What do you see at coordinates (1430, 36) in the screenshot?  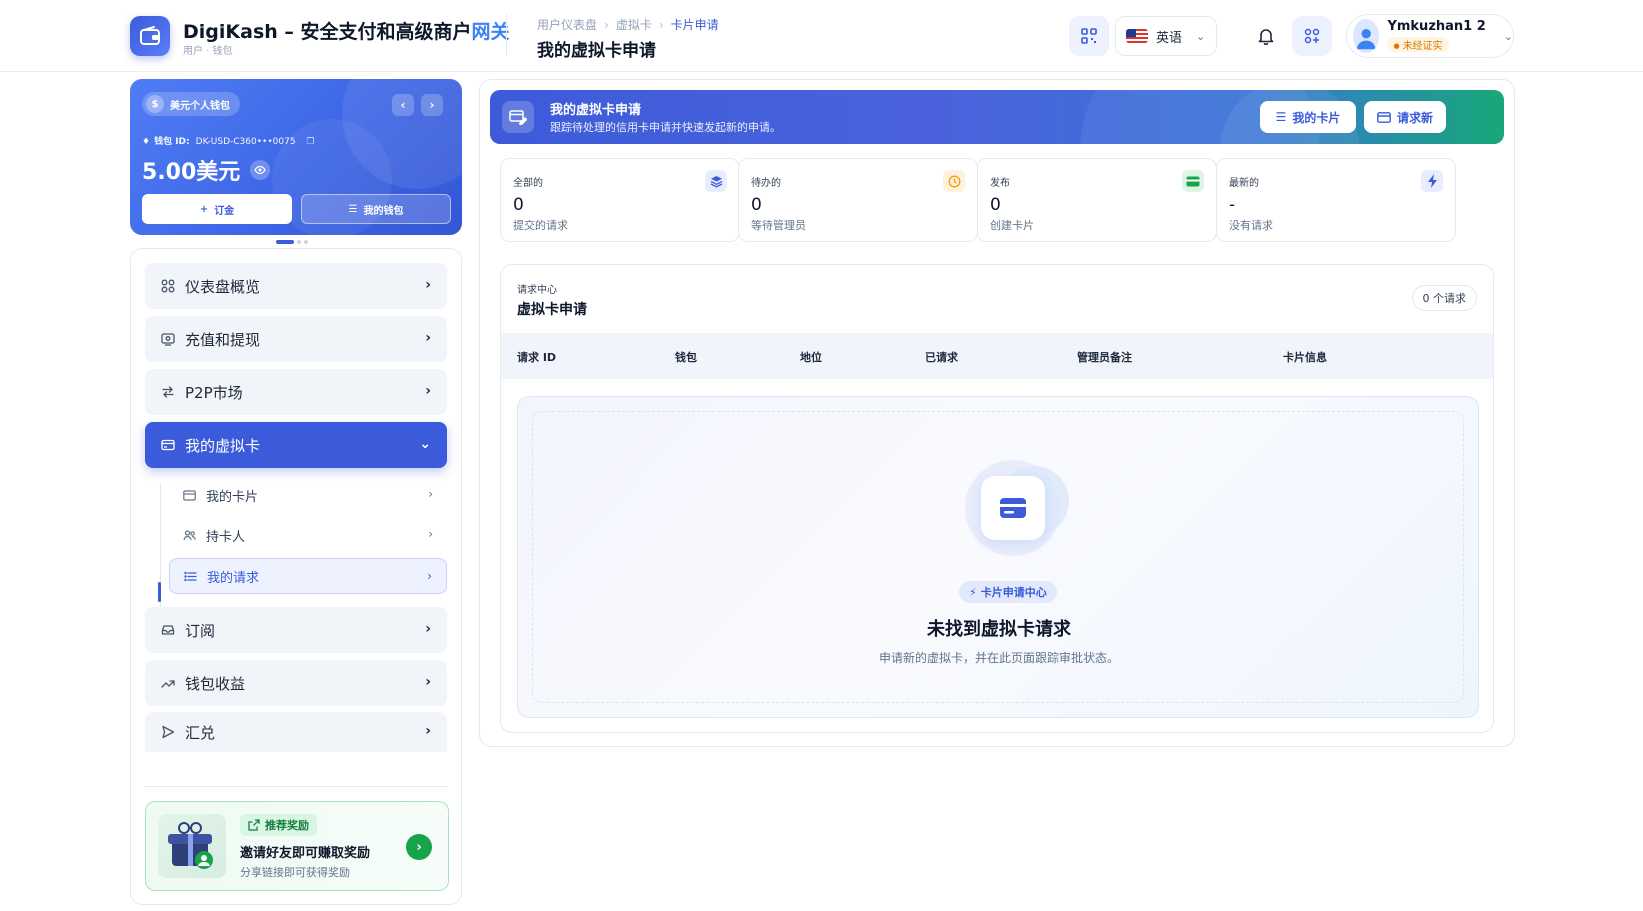 I see `user-menu-button: Ymkuzhan1 2 未经证实 ⌄` at bounding box center [1430, 36].